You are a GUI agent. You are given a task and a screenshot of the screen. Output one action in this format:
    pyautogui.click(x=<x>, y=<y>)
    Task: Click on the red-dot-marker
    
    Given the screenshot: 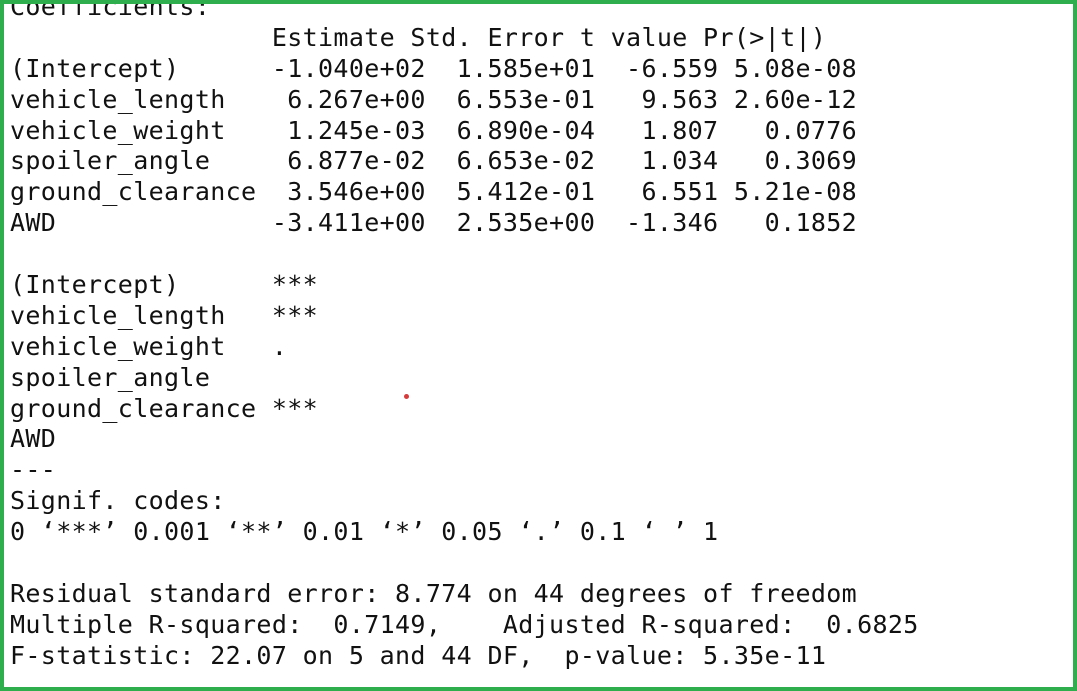 What is the action you would take?
    pyautogui.click(x=406, y=396)
    